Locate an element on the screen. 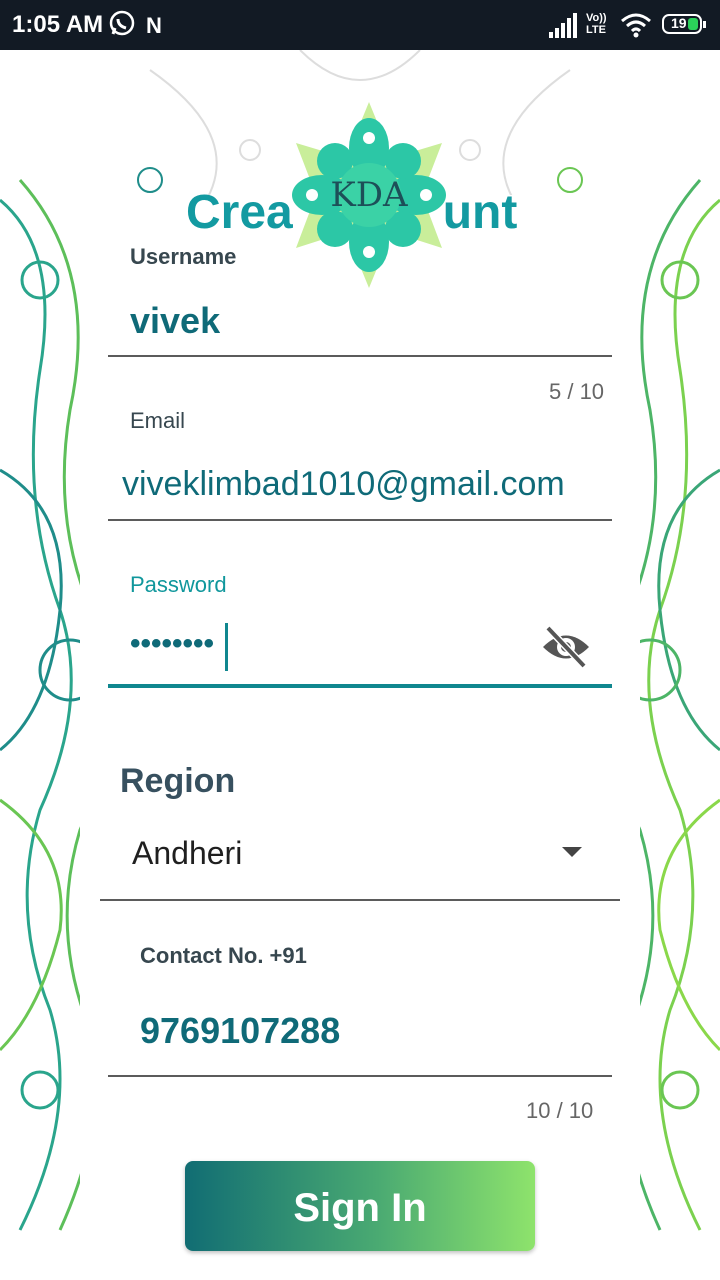 This screenshot has width=720, height=1280. sign-in-button: Sign In is located at coordinates (360, 1206).